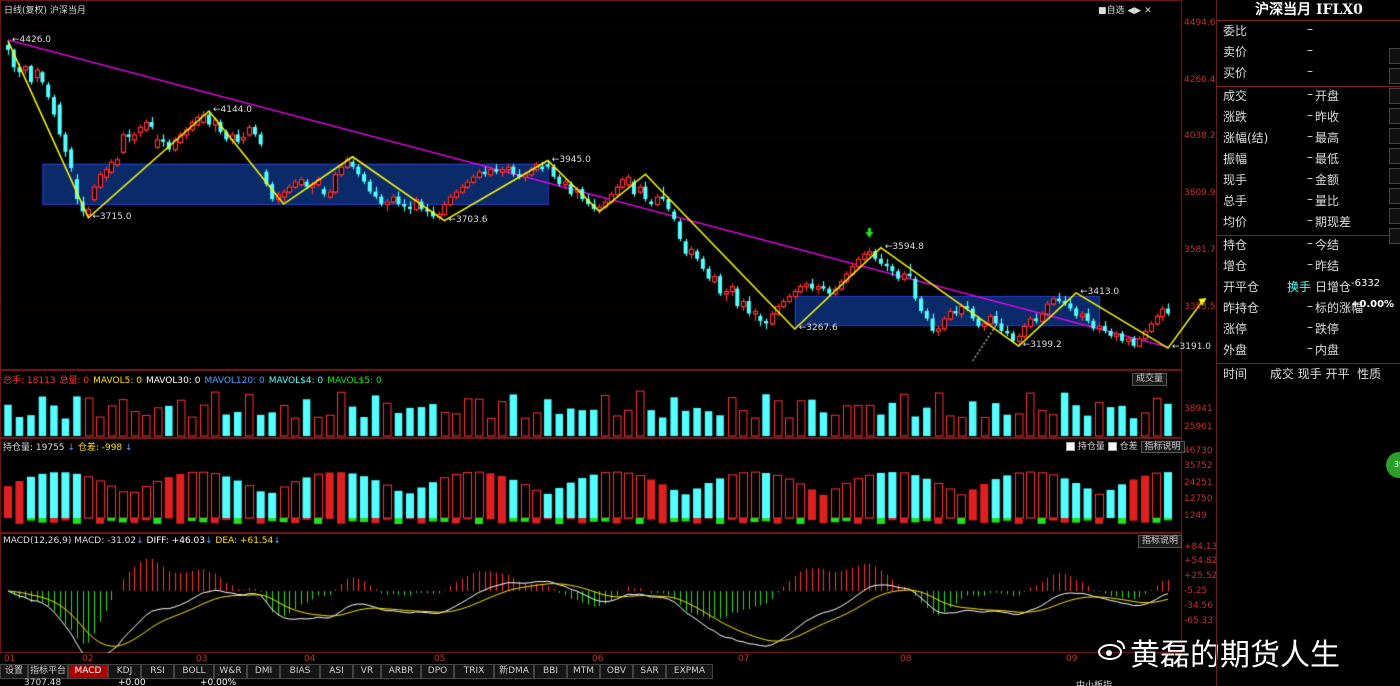 The width and height of the screenshot is (1400, 686). What do you see at coordinates (1200, 249) in the screenshot?
I see `price-tick-label: 3581.7` at bounding box center [1200, 249].